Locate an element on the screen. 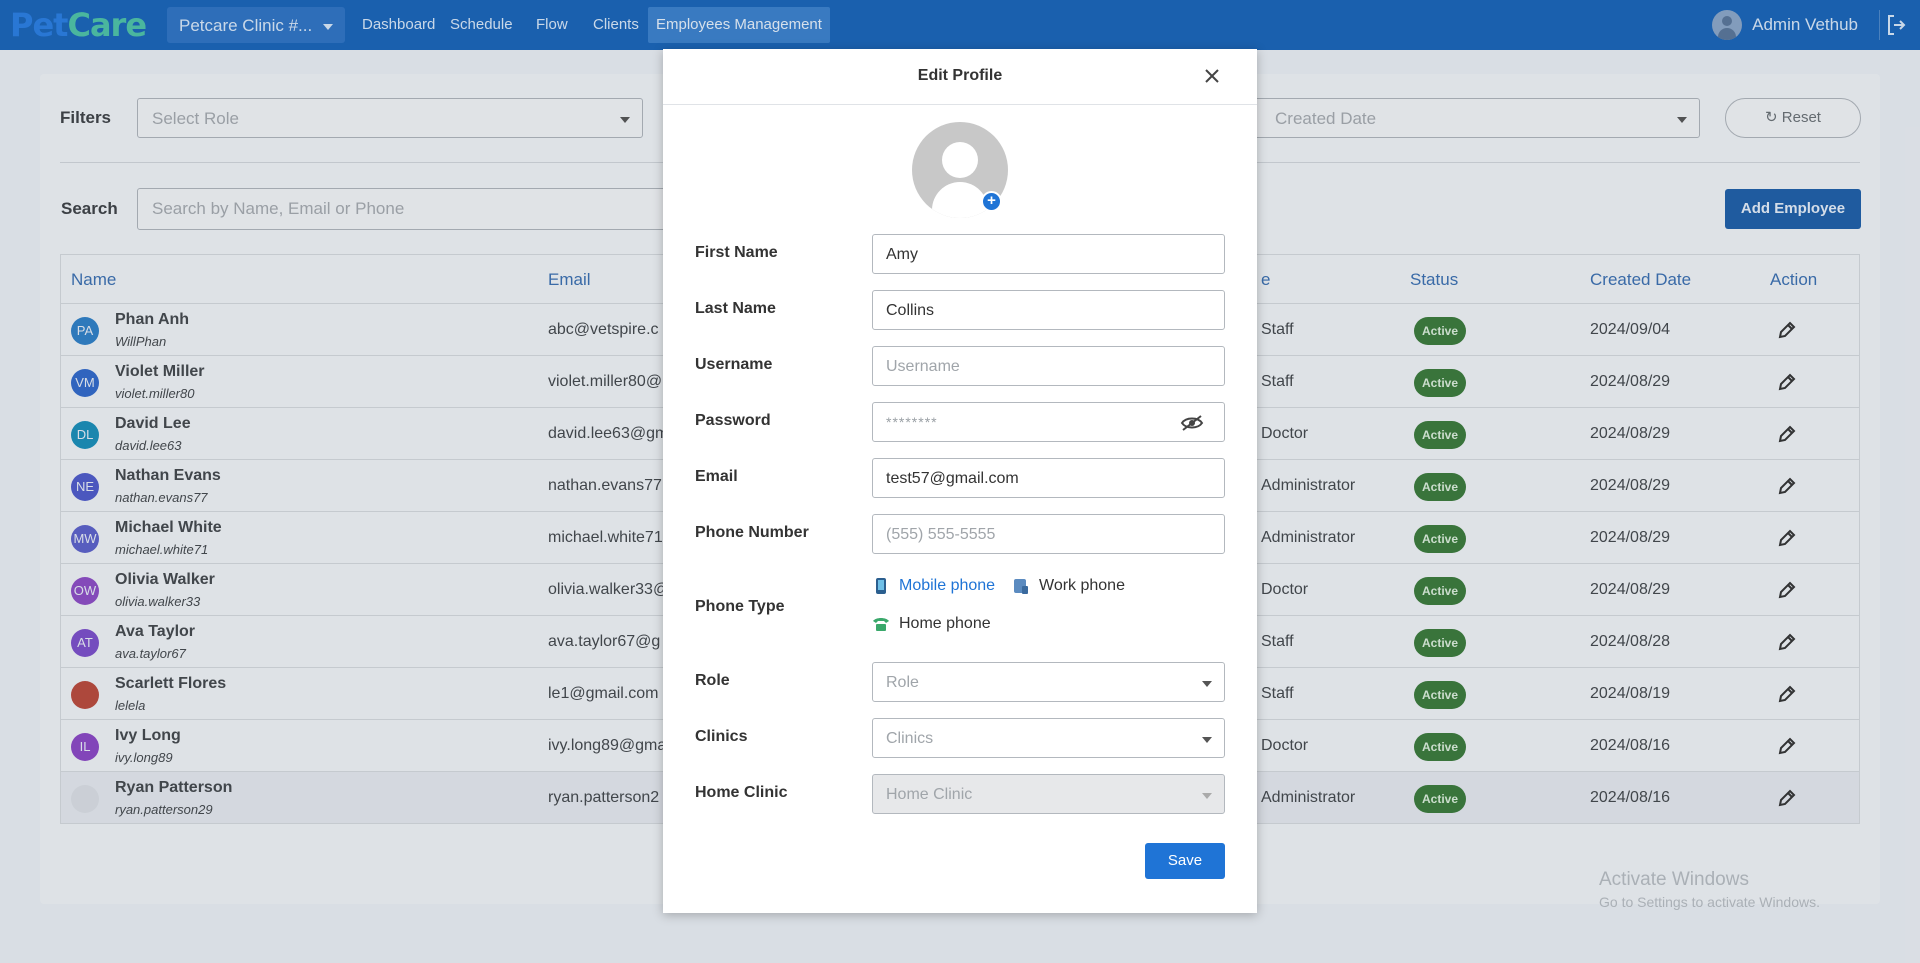 Image resolution: width=1920 pixels, height=963 pixels. phone-type-home: Home phone is located at coordinates (931, 624).